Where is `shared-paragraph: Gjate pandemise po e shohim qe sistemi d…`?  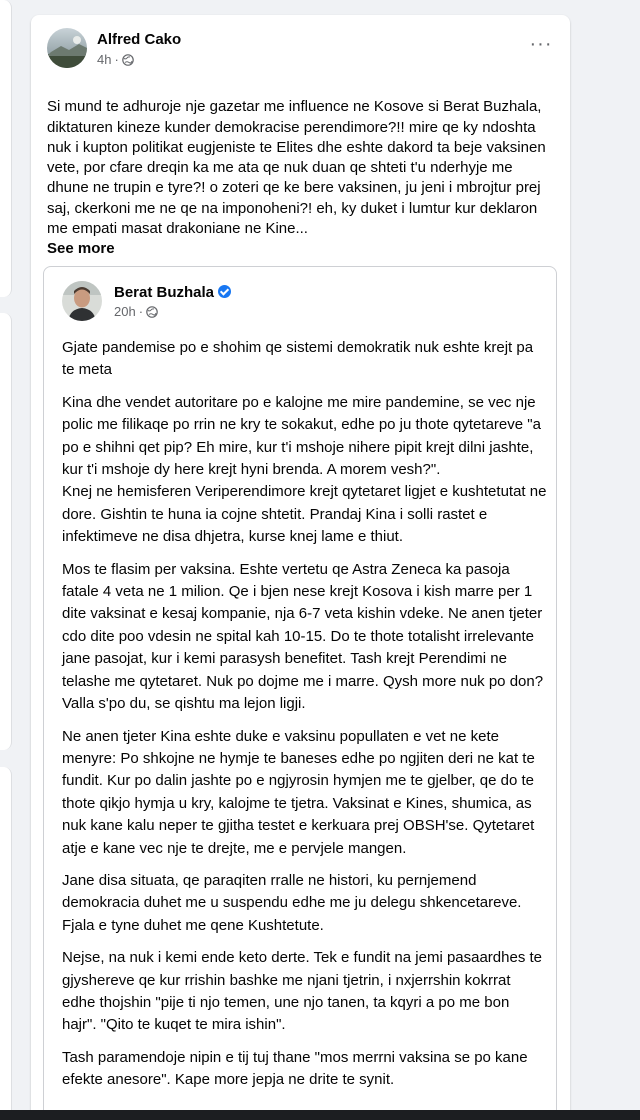
shared-paragraph: Gjate pandemise po e shohim qe sistemi d… is located at coordinates (298, 359).